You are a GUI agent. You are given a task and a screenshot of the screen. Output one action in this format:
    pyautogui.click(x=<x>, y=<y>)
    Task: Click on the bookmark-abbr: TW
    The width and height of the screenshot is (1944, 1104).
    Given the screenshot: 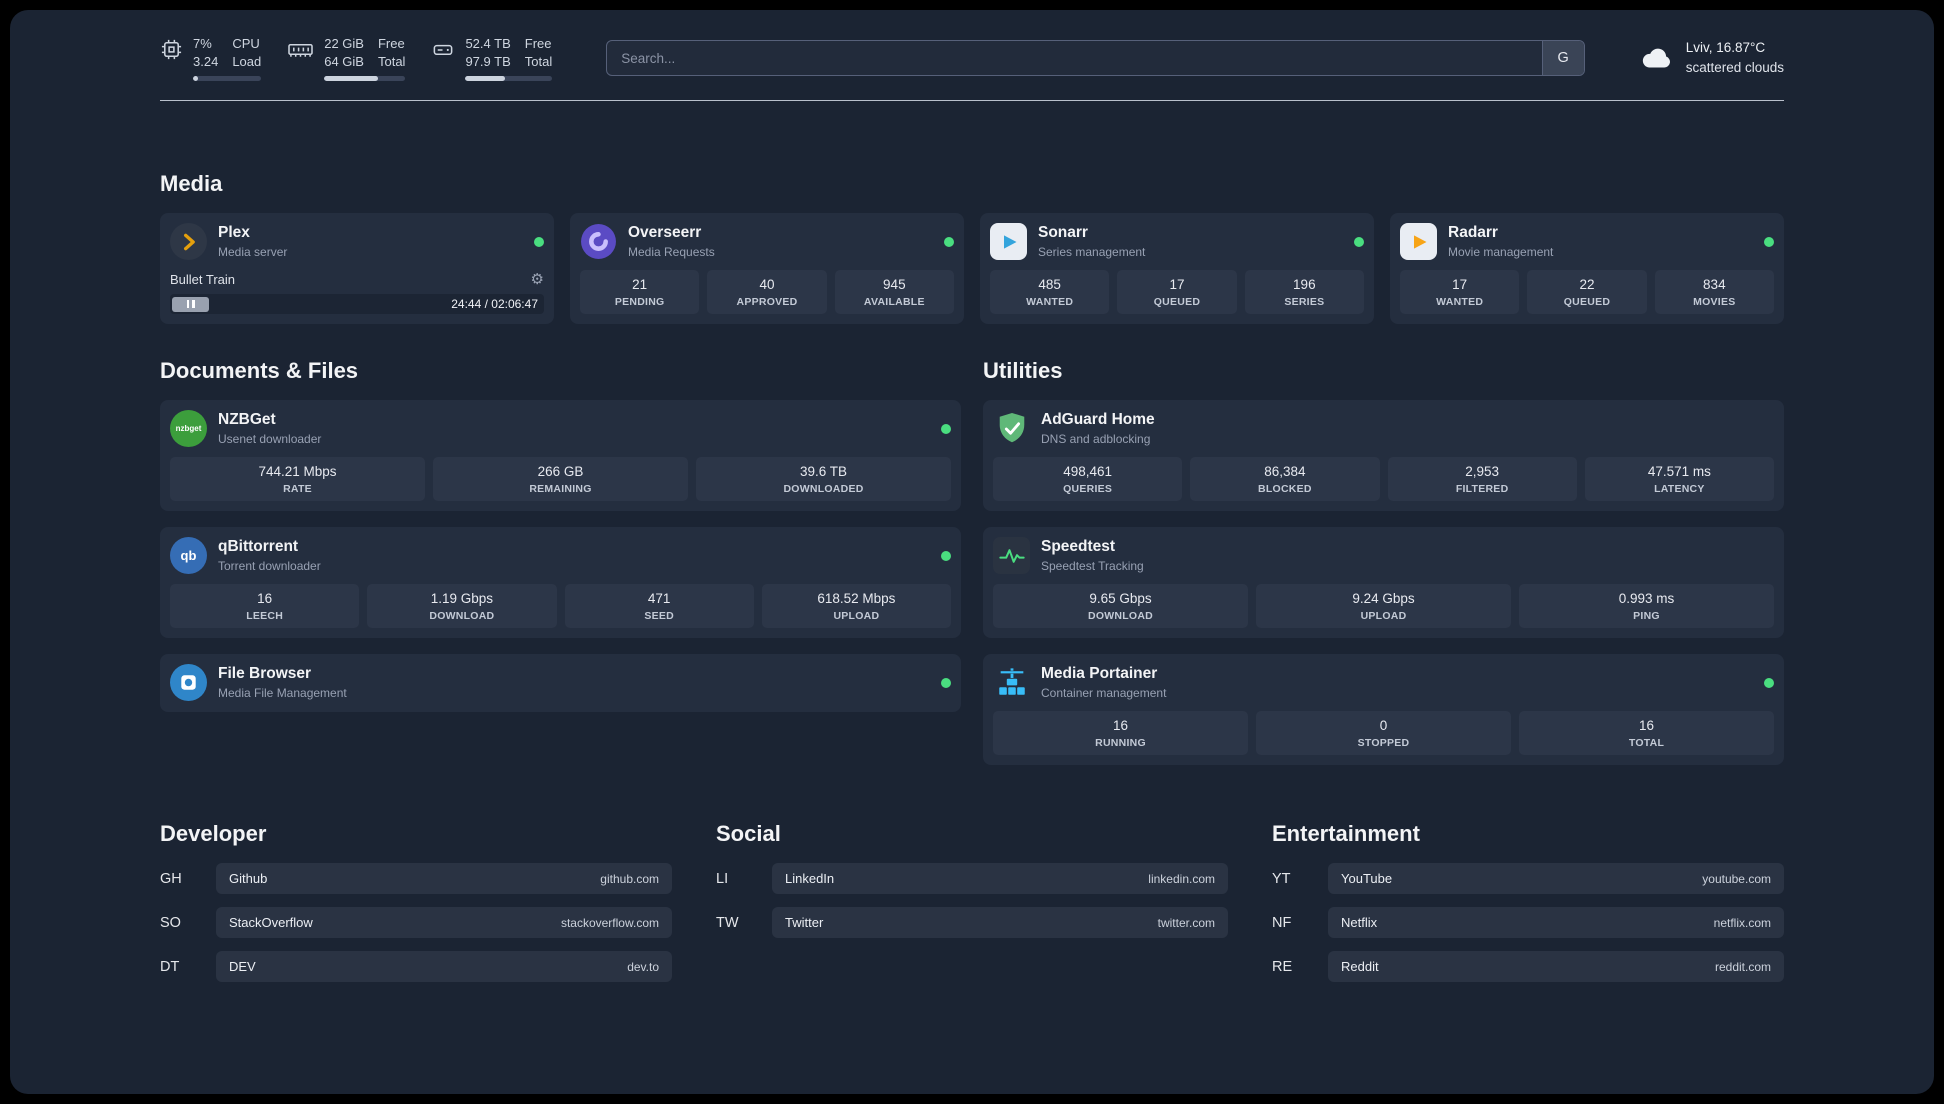 What is the action you would take?
    pyautogui.click(x=727, y=922)
    